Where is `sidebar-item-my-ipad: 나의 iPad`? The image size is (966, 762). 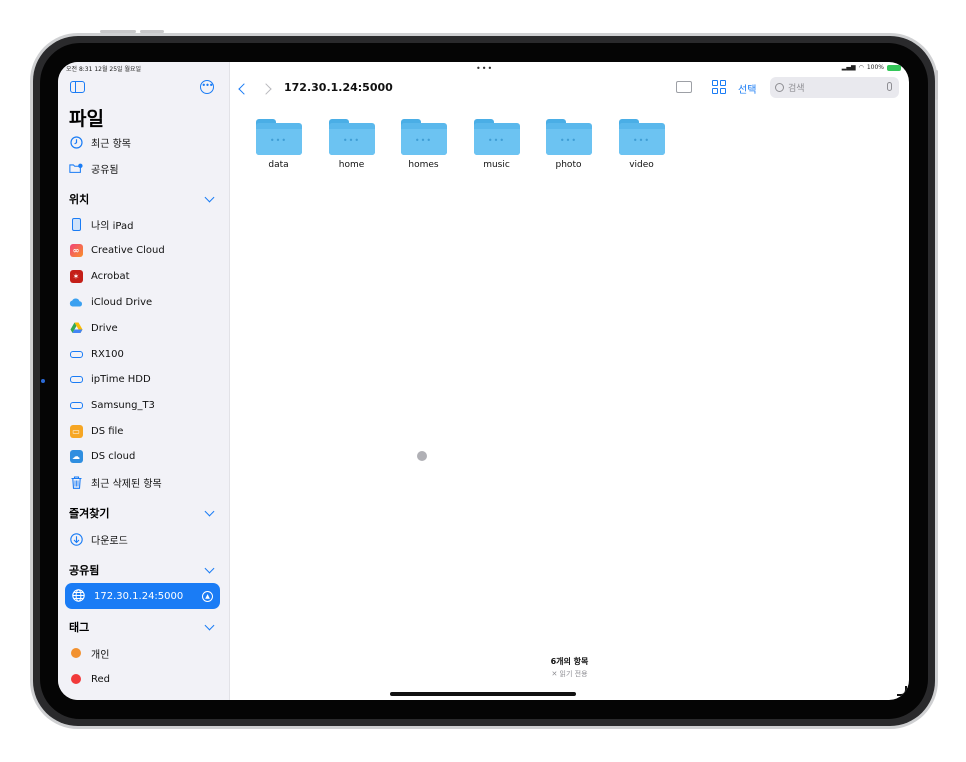 sidebar-item-my-ipad: 나의 iPad is located at coordinates (144, 224).